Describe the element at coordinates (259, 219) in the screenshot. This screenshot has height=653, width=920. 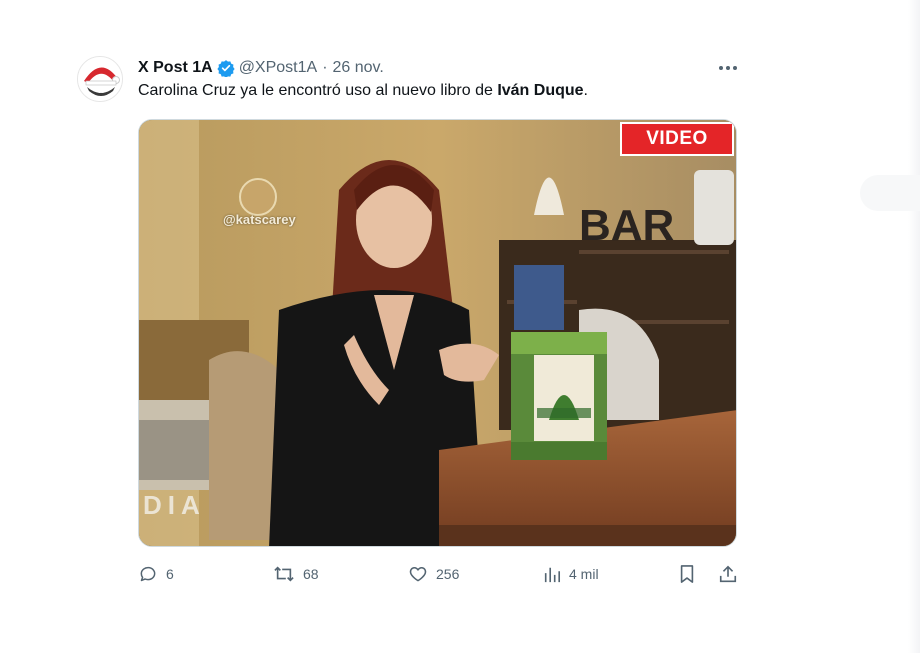
I see `video-watermark: @katscarey` at that location.